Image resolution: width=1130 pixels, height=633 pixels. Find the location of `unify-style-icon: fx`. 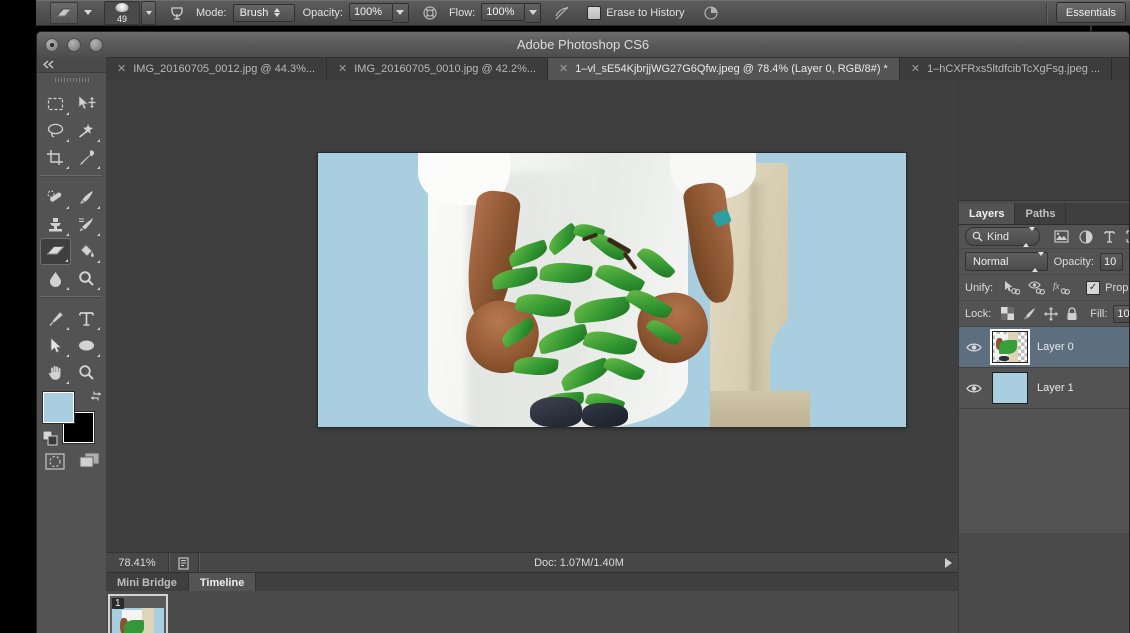

unify-style-icon: fx is located at coordinates (1062, 287).